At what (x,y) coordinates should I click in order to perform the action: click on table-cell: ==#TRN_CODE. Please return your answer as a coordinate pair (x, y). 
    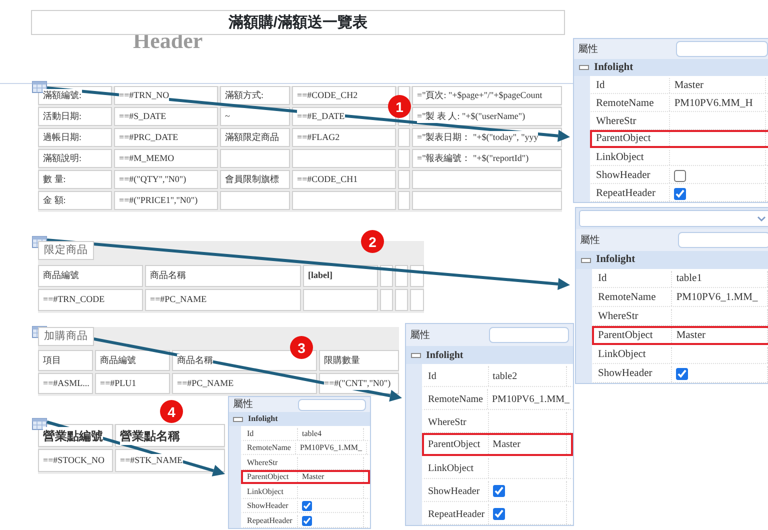
    Looking at the image, I should click on (90, 300).